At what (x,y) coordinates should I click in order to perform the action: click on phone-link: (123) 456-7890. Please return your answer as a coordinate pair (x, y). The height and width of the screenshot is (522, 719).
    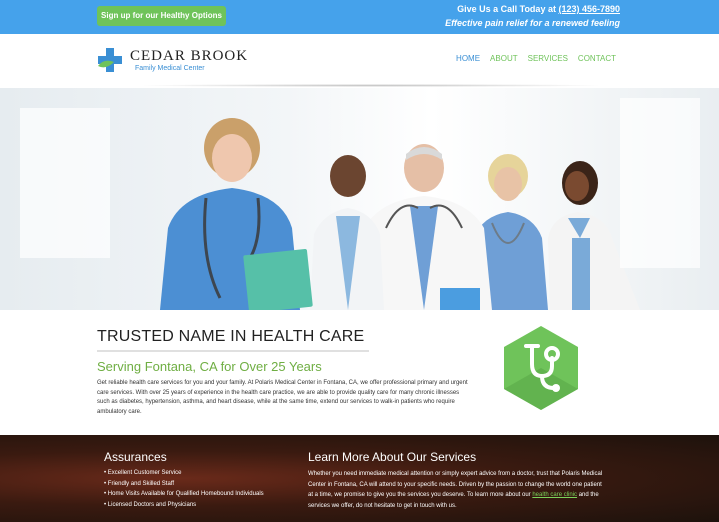
    Looking at the image, I should click on (589, 9).